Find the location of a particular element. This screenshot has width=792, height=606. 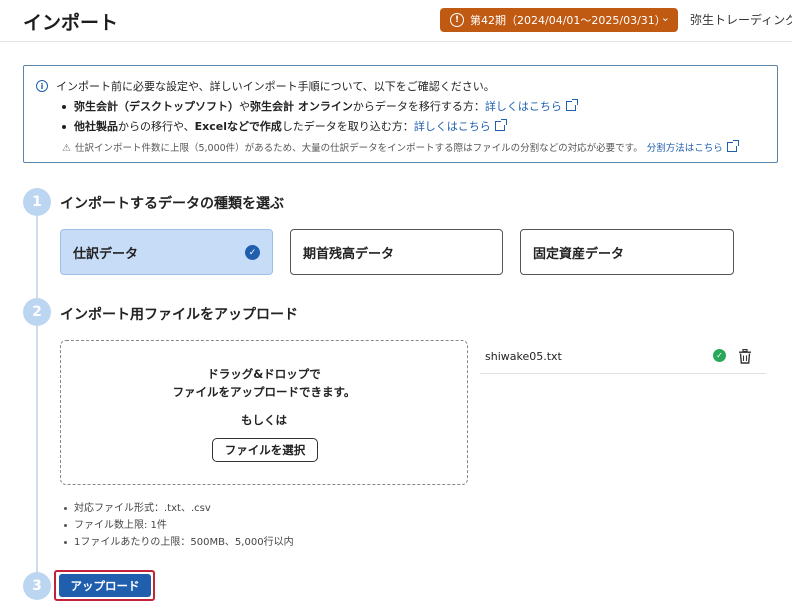

requirement-item: 1ファイルあたりの上限：500MB、5,000行以内 is located at coordinates (179, 542).